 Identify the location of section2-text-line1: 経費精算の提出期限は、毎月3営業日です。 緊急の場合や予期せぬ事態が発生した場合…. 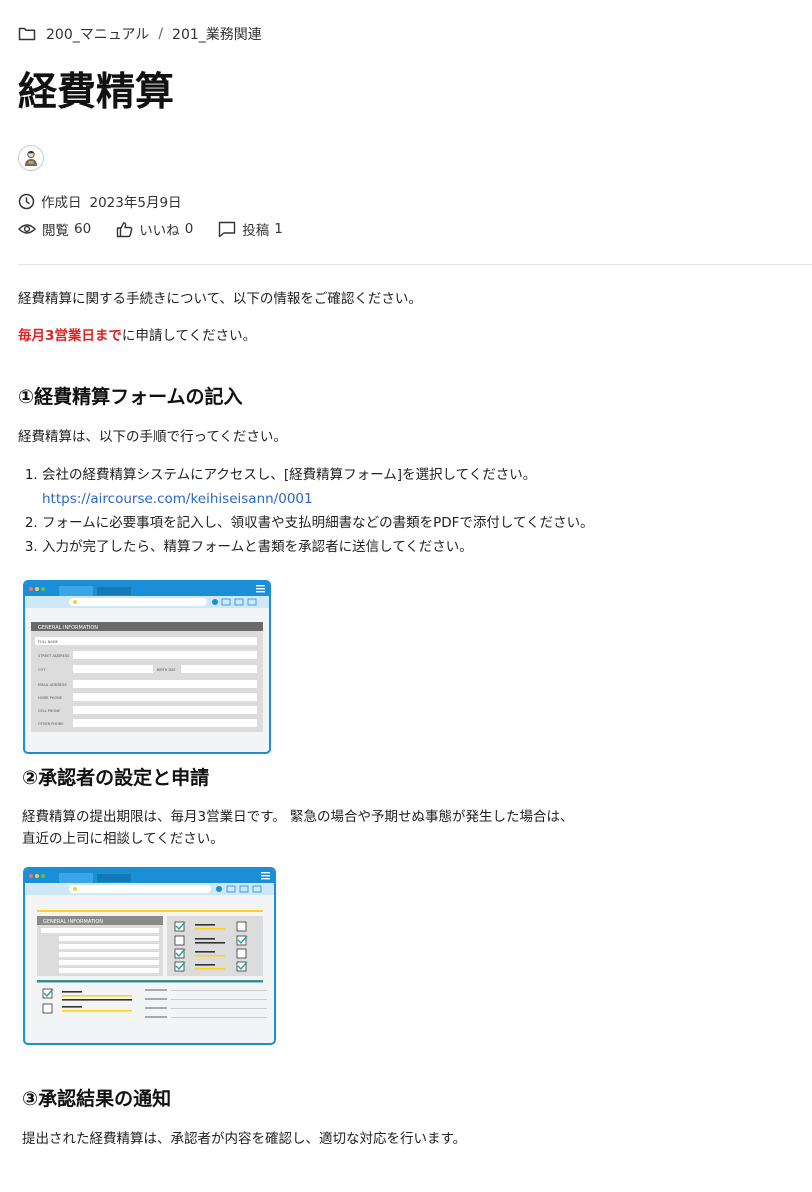
(298, 817).